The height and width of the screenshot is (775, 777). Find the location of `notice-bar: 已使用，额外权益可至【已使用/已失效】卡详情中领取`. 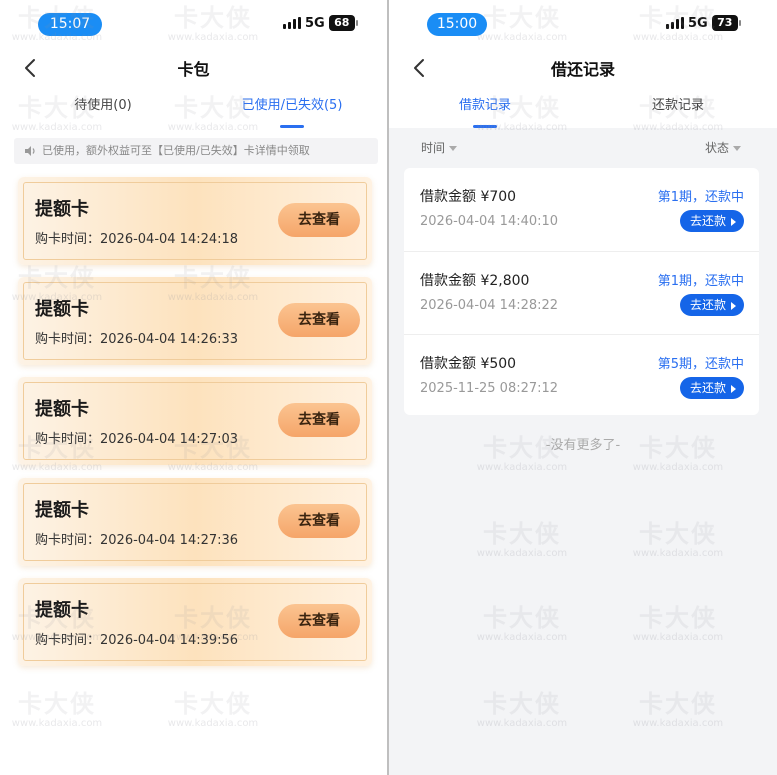

notice-bar: 已使用，额外权益可至【已使用/已失效】卡详情中领取 is located at coordinates (196, 151).